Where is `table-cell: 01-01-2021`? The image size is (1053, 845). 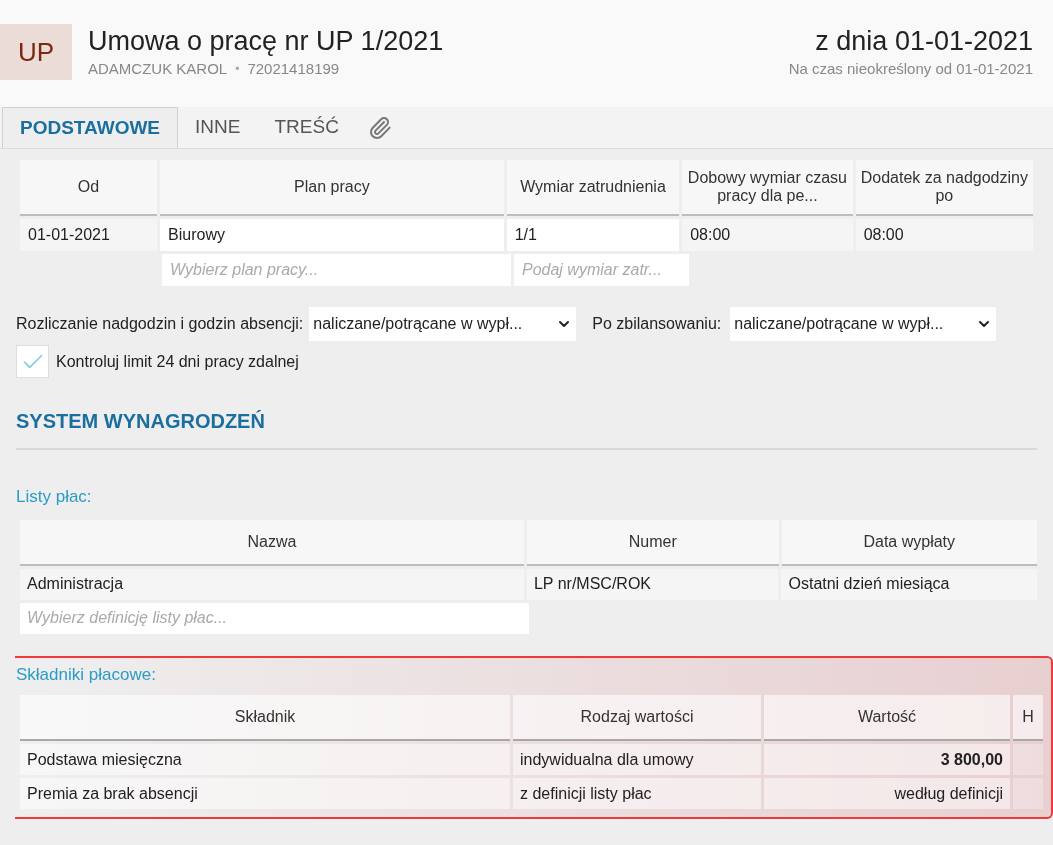
table-cell: 01-01-2021 is located at coordinates (89, 235).